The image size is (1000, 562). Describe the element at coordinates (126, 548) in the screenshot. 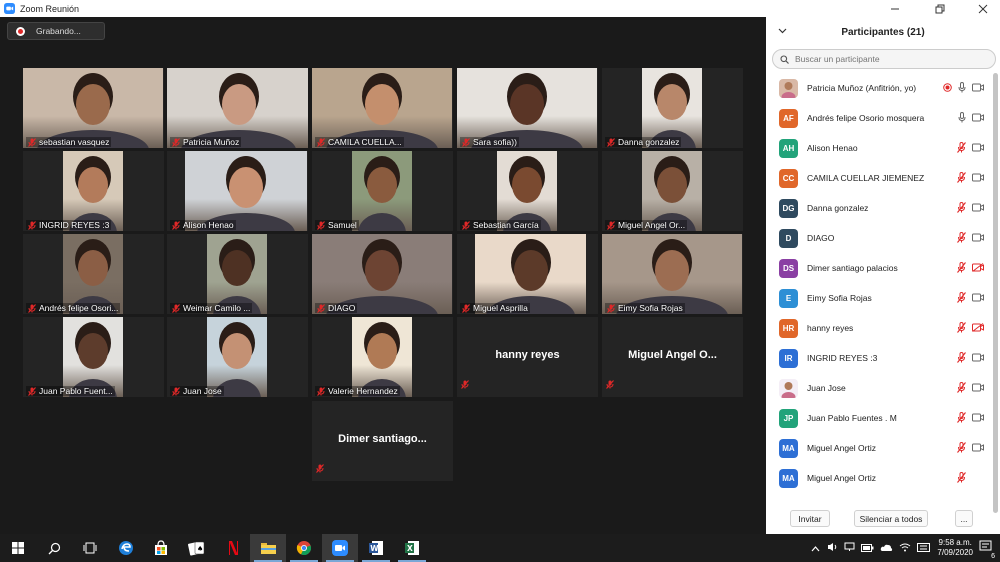

I see `edge-button` at that location.